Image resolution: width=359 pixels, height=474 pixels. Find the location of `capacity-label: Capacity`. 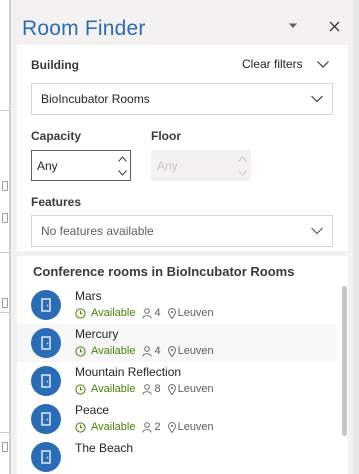

capacity-label: Capacity is located at coordinates (56, 136).